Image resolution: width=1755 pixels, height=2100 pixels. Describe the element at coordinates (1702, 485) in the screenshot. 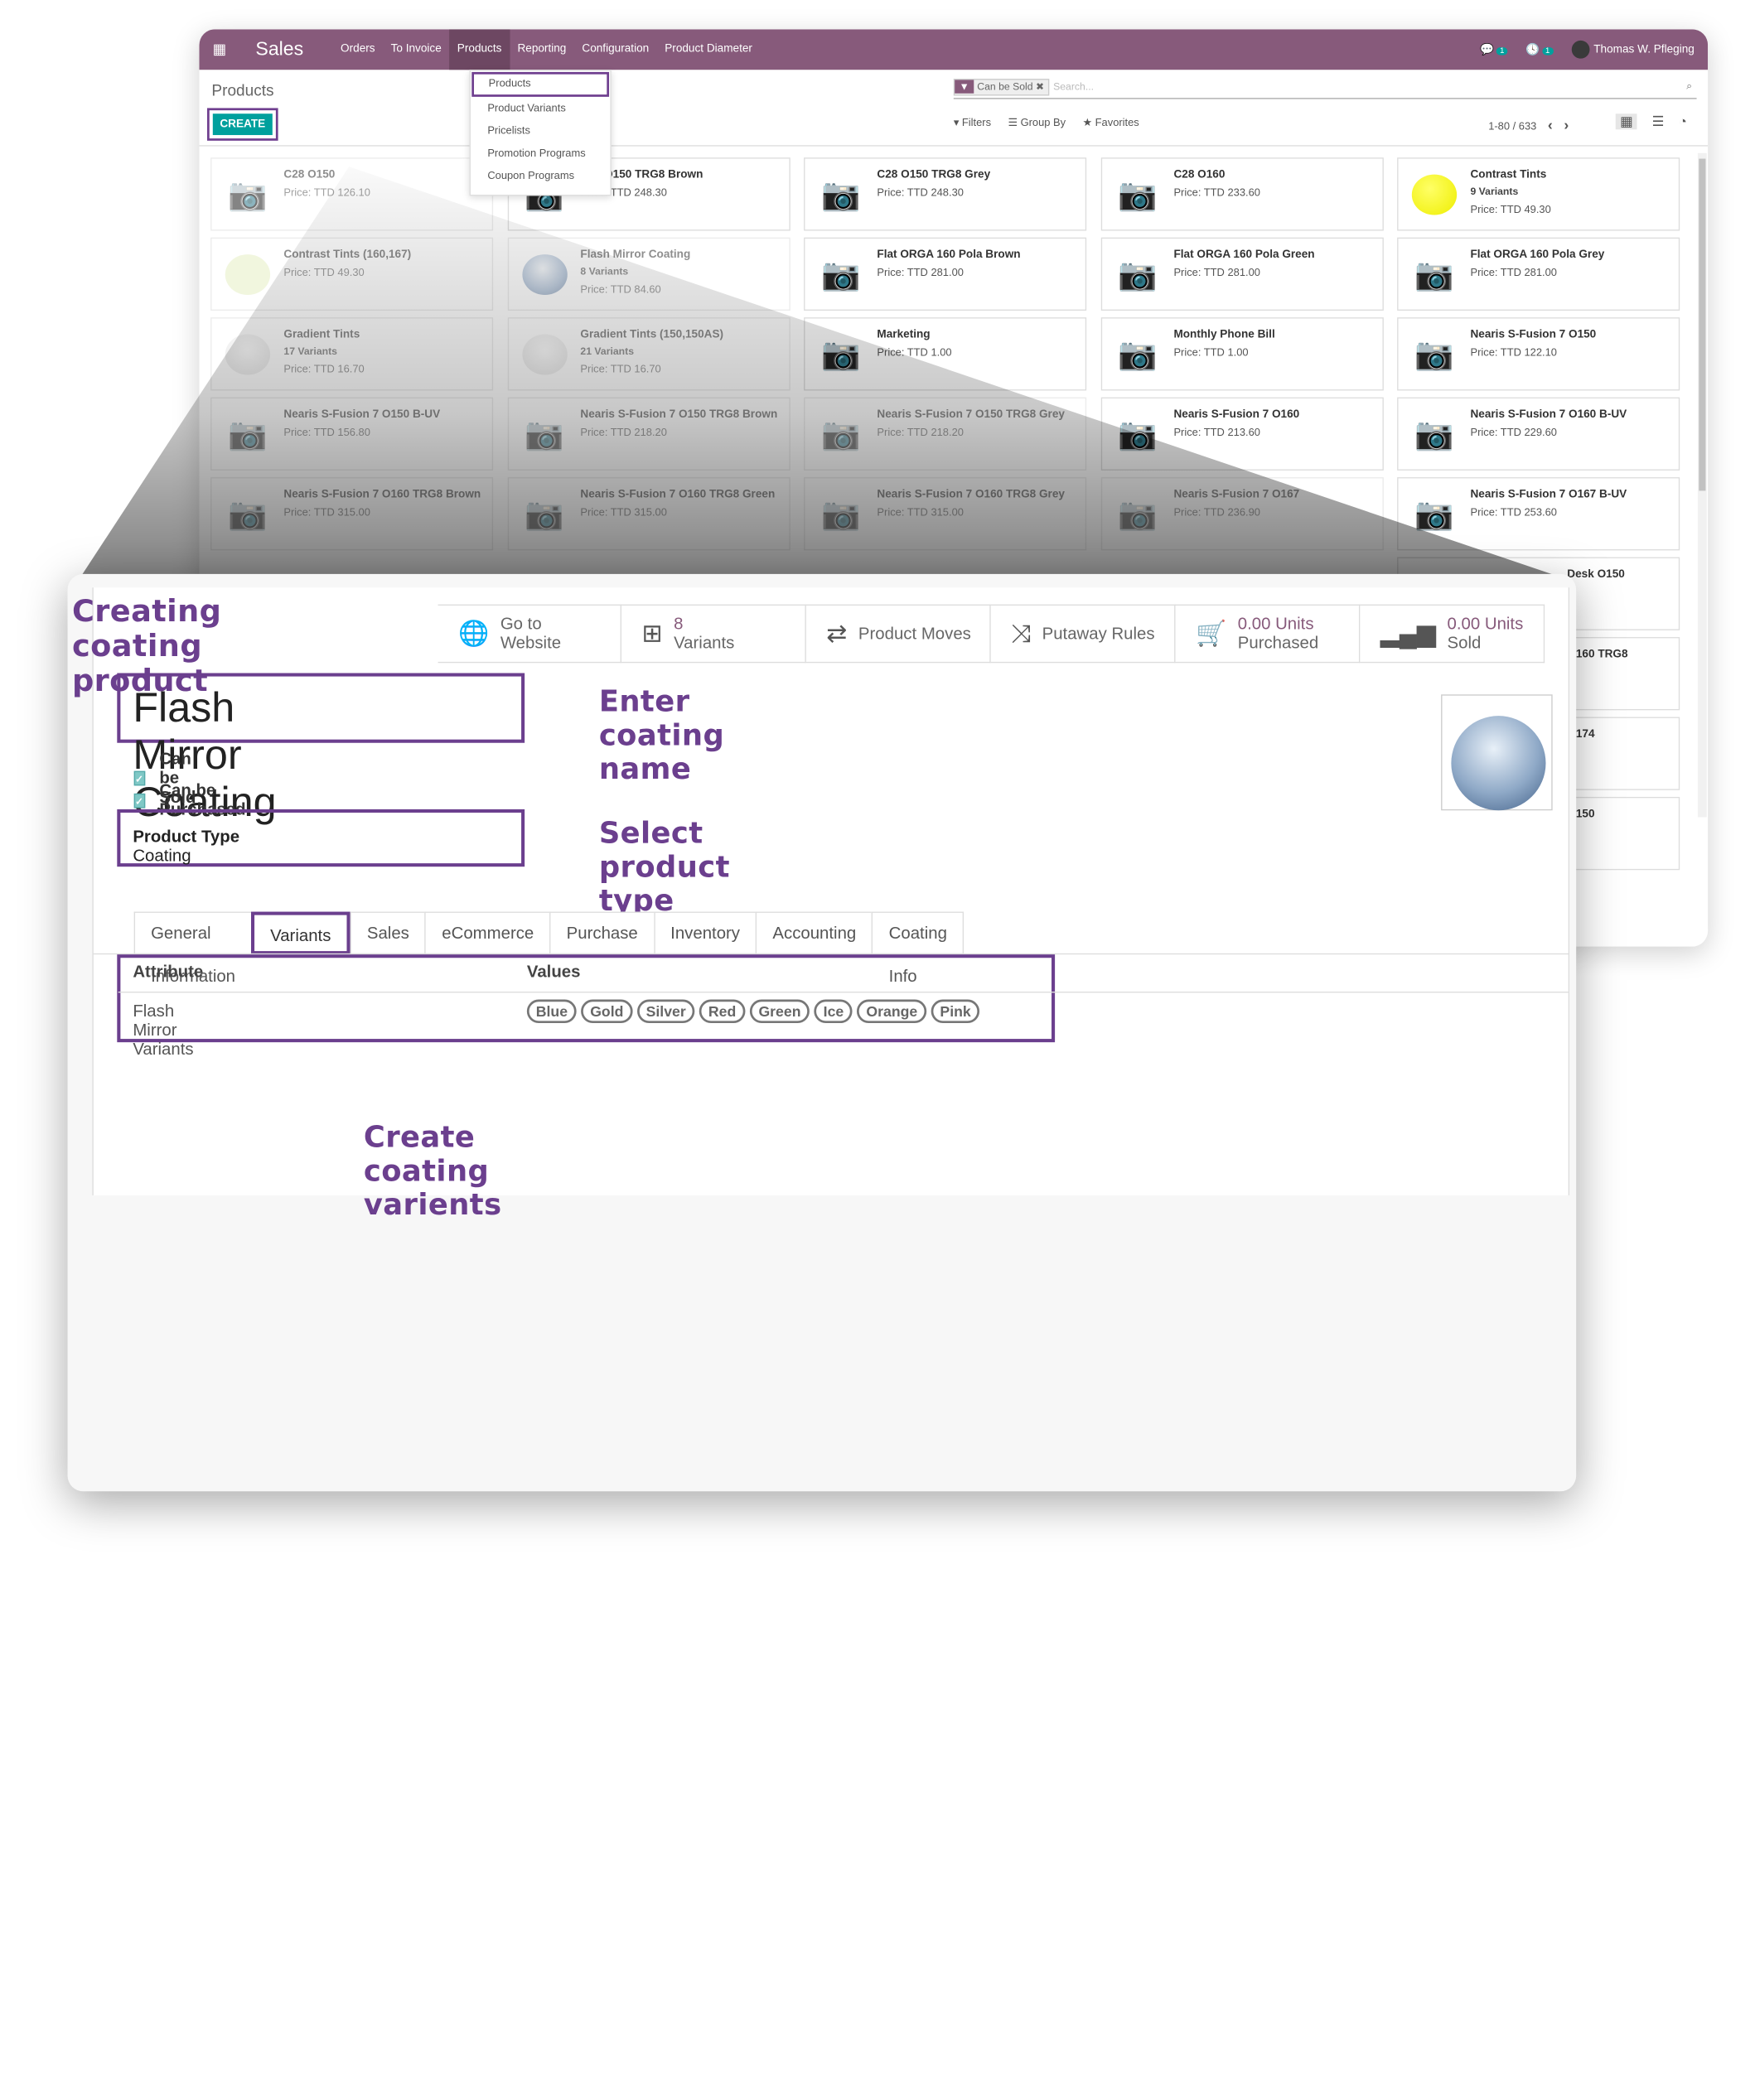

I see `scrollbar` at that location.